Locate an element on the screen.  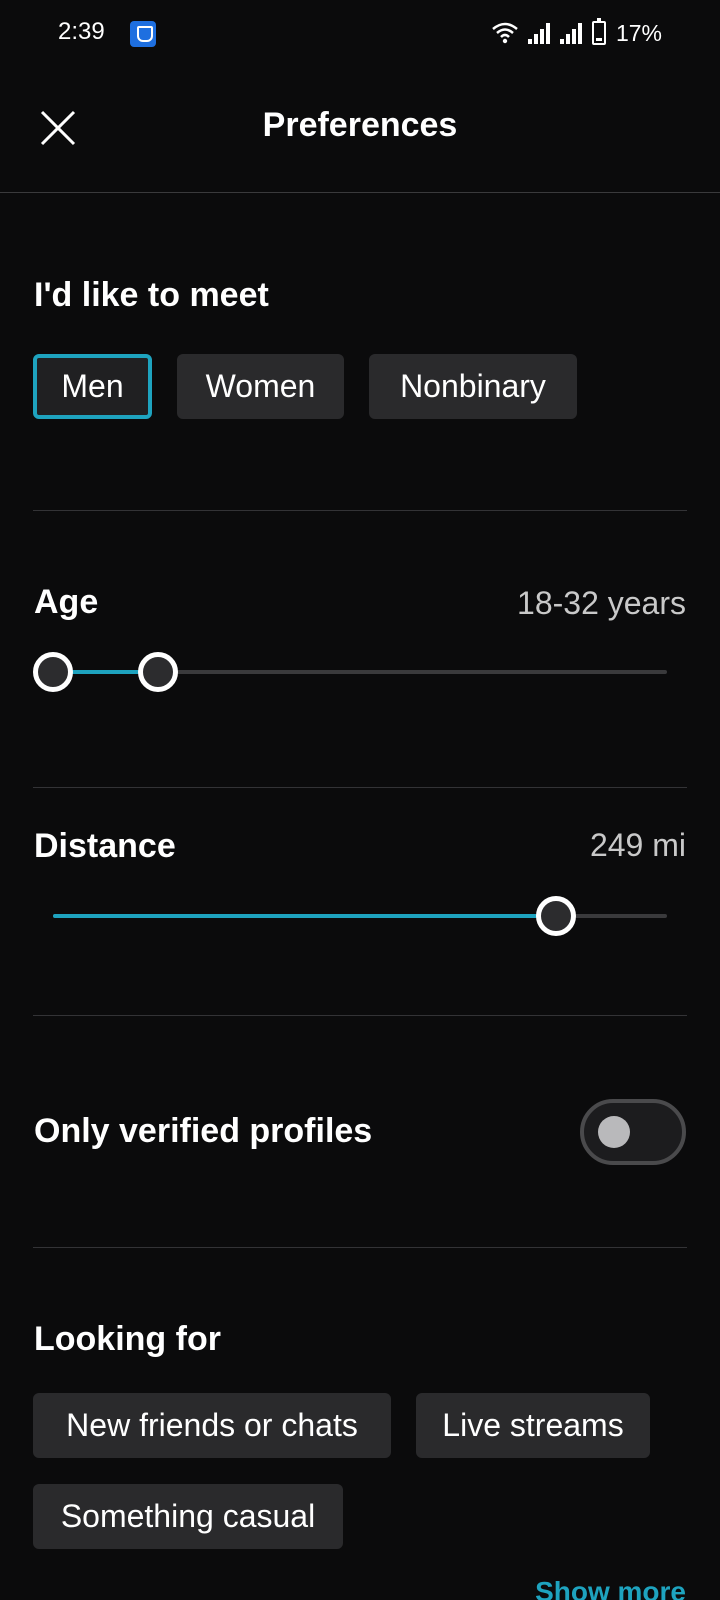
chip-something-casual: Something casual is located at coordinates (188, 1516).